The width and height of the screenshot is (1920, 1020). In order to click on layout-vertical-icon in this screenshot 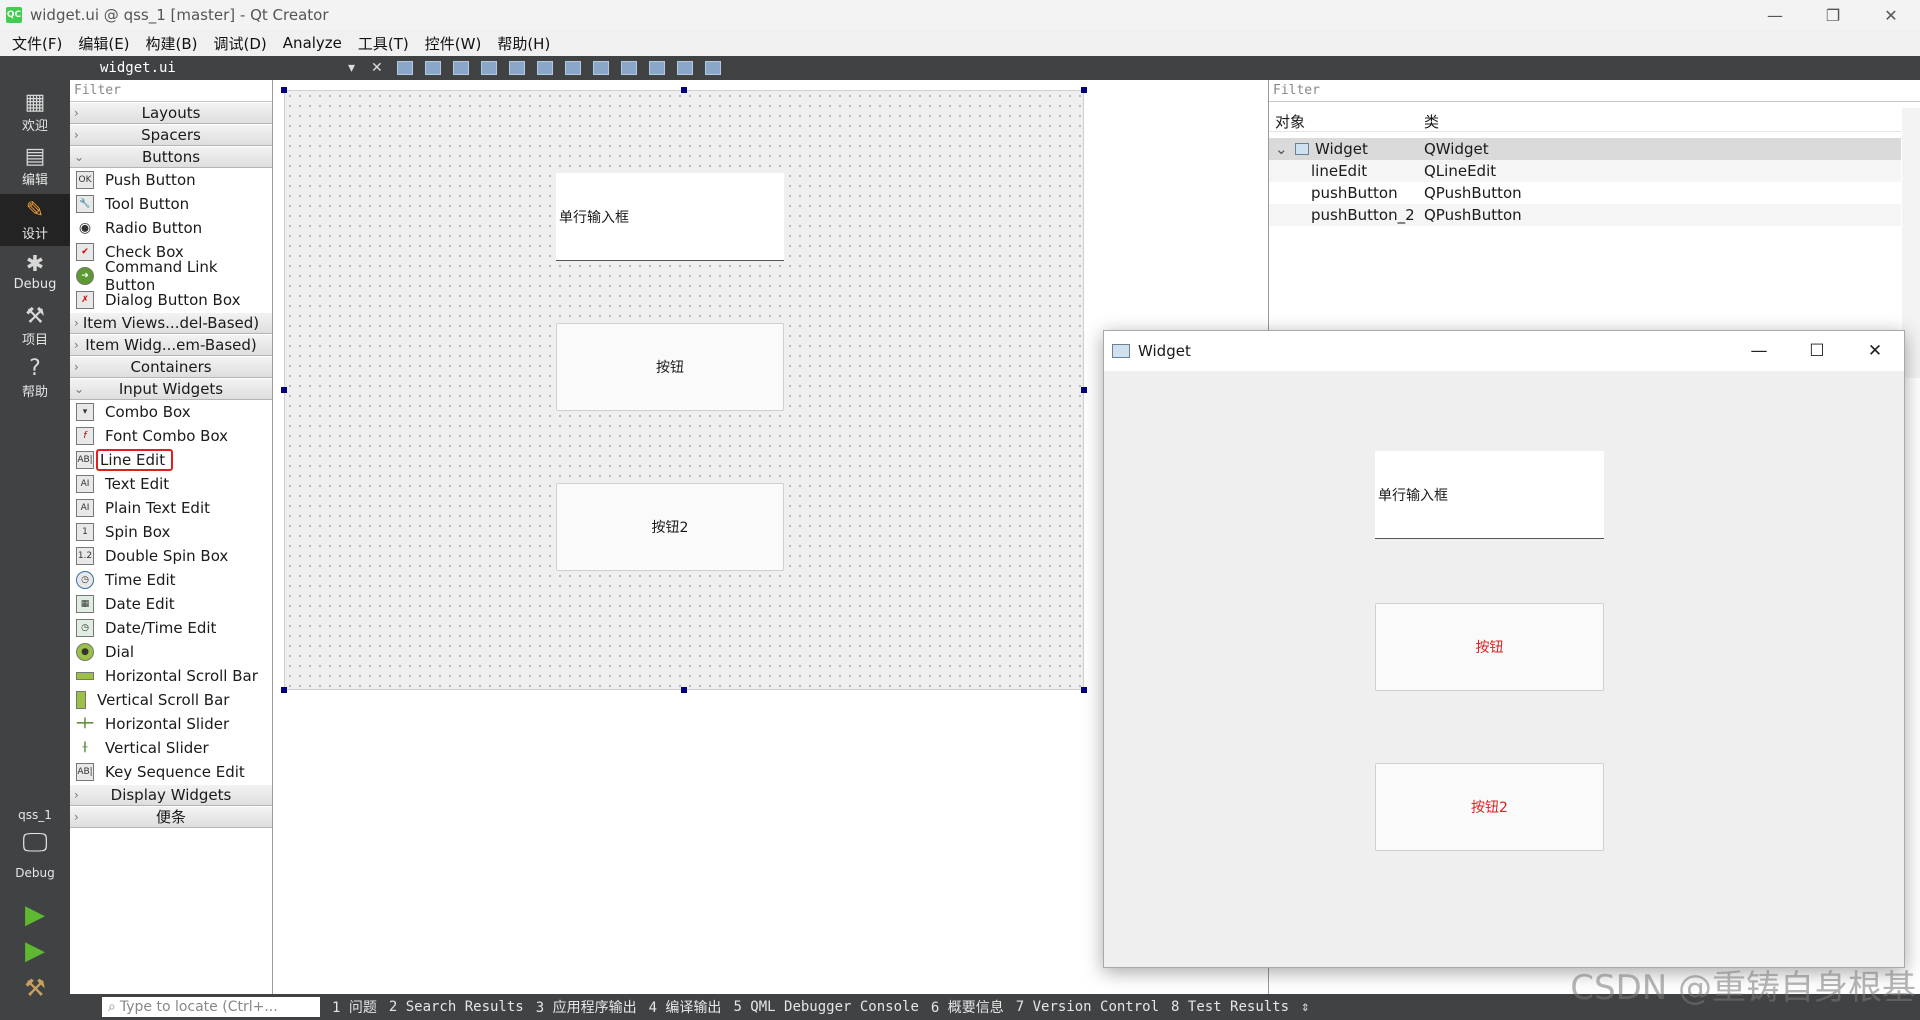, I will do `click(544, 68)`.